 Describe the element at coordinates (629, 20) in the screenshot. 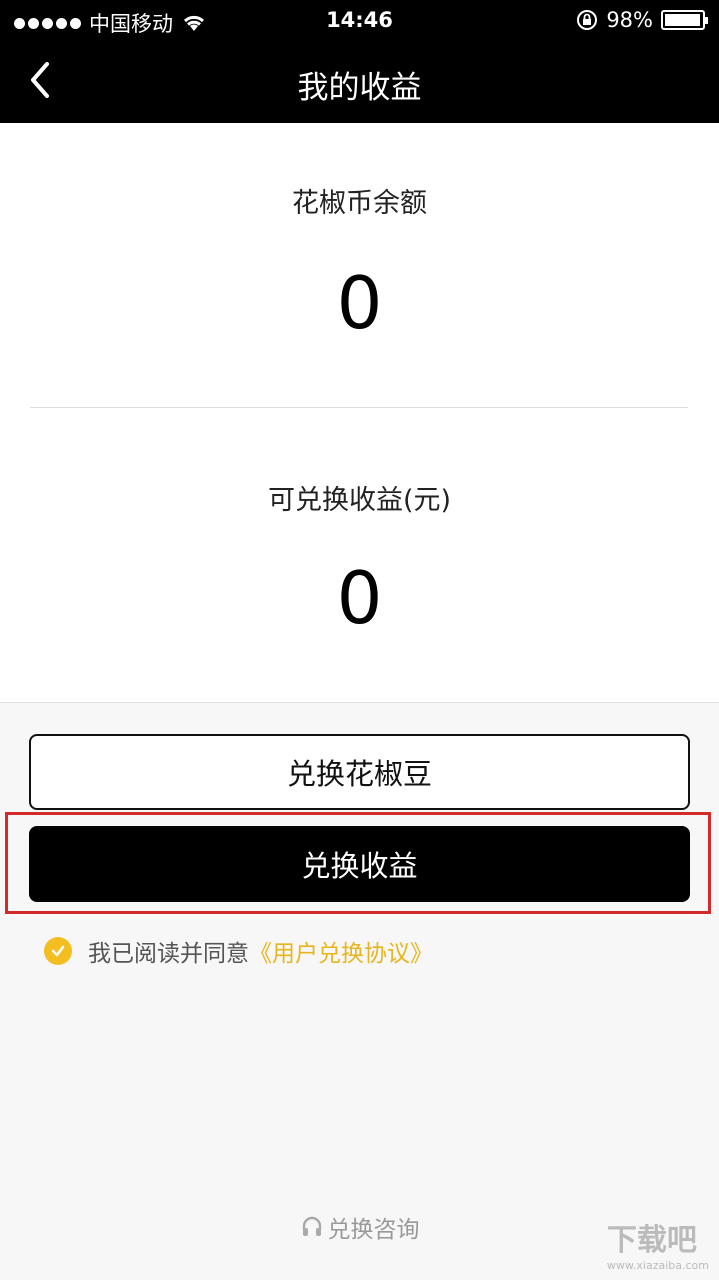

I see `battery-percent: 98%` at that location.